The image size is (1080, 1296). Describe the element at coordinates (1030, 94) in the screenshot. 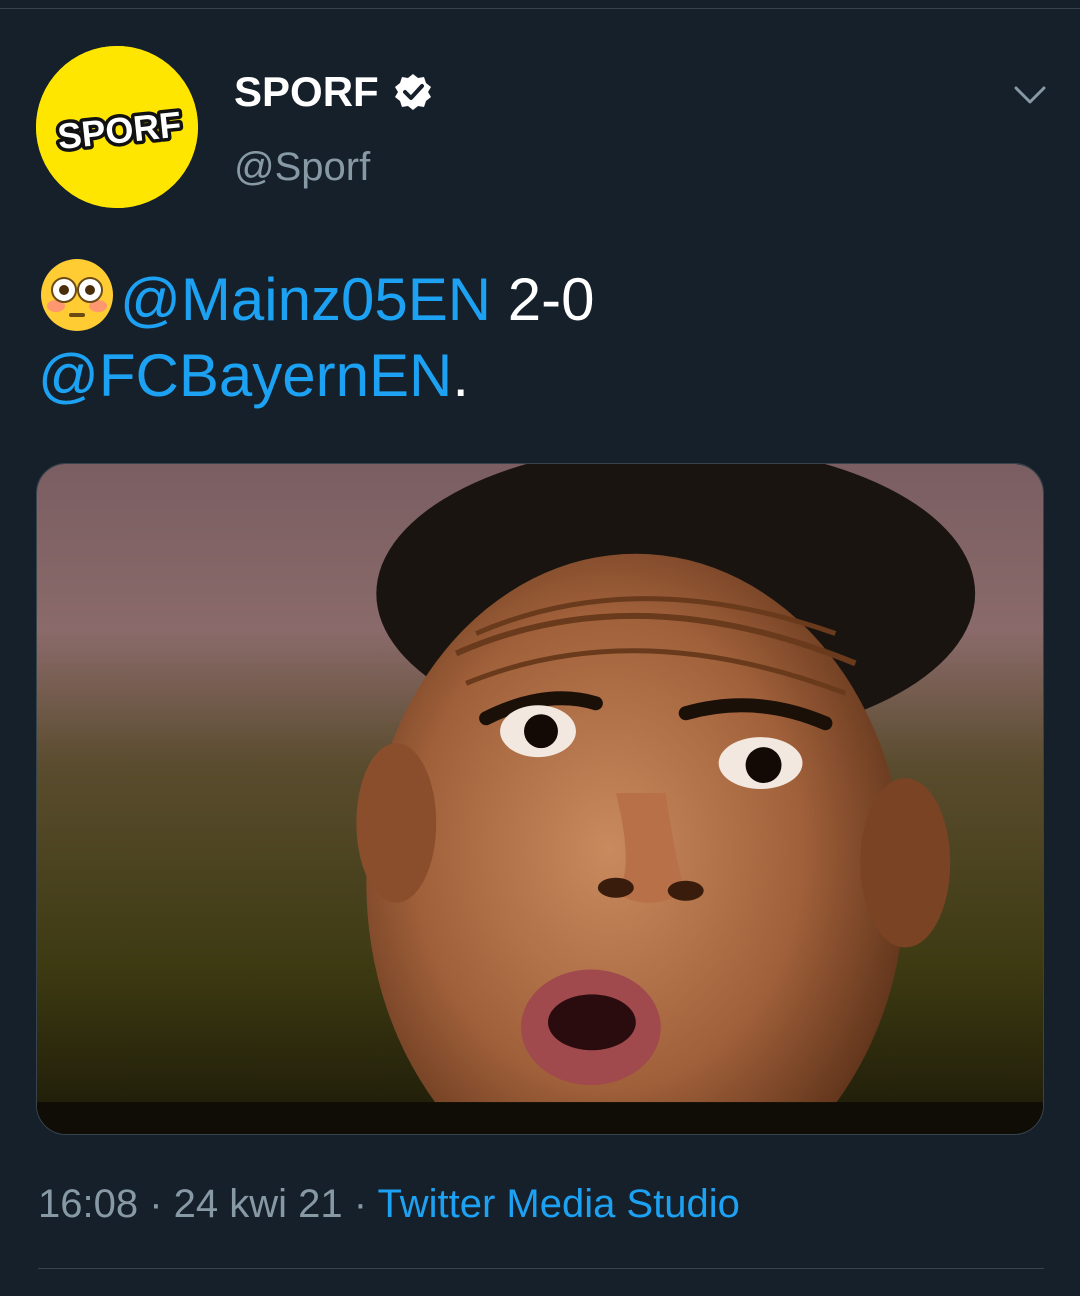

I see `chevron-down-icon` at that location.